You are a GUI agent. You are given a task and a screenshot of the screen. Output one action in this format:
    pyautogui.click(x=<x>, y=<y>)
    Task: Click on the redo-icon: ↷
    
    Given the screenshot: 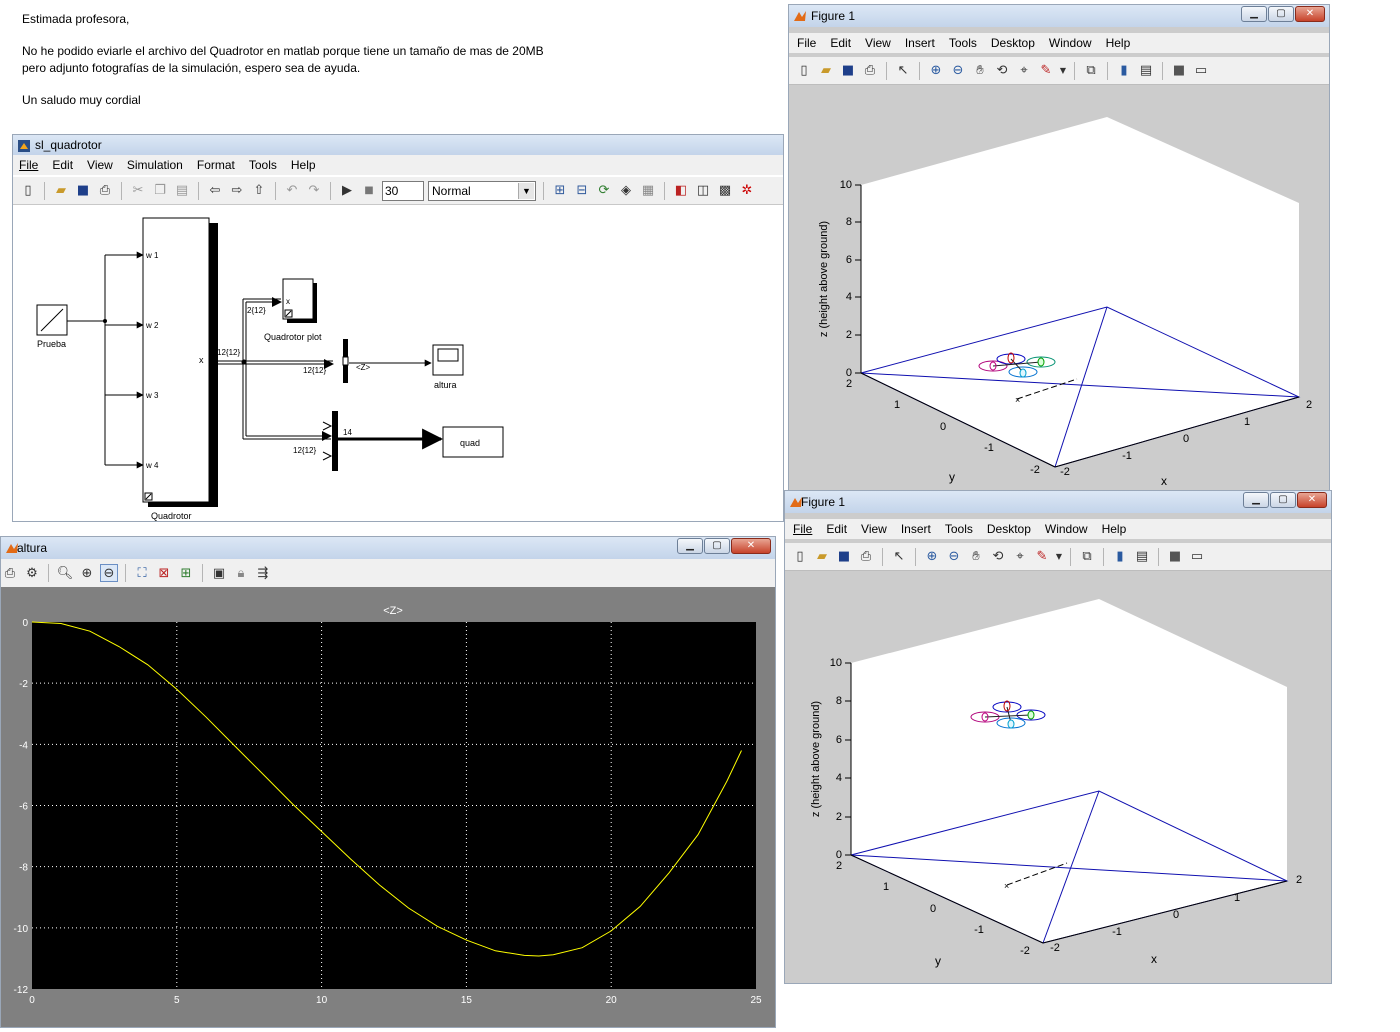 What is the action you would take?
    pyautogui.click(x=314, y=191)
    